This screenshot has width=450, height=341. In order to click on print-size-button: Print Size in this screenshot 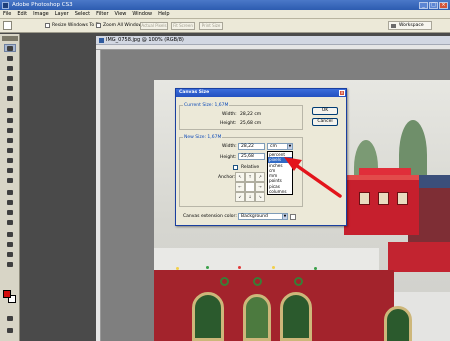, I will do `click(211, 25)`.